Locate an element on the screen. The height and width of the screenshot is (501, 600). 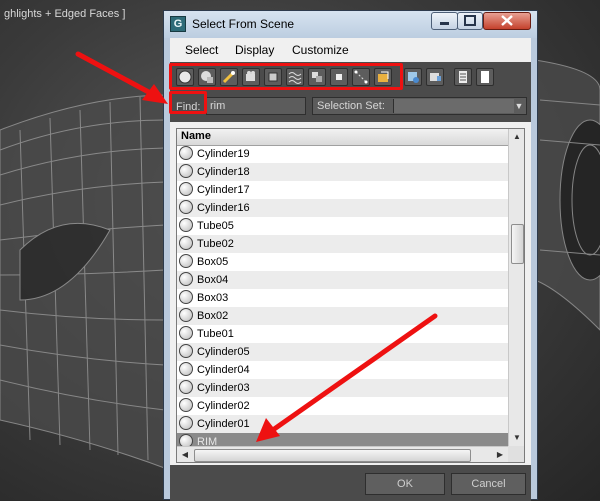
maximize-button is located at coordinates (470, 21).